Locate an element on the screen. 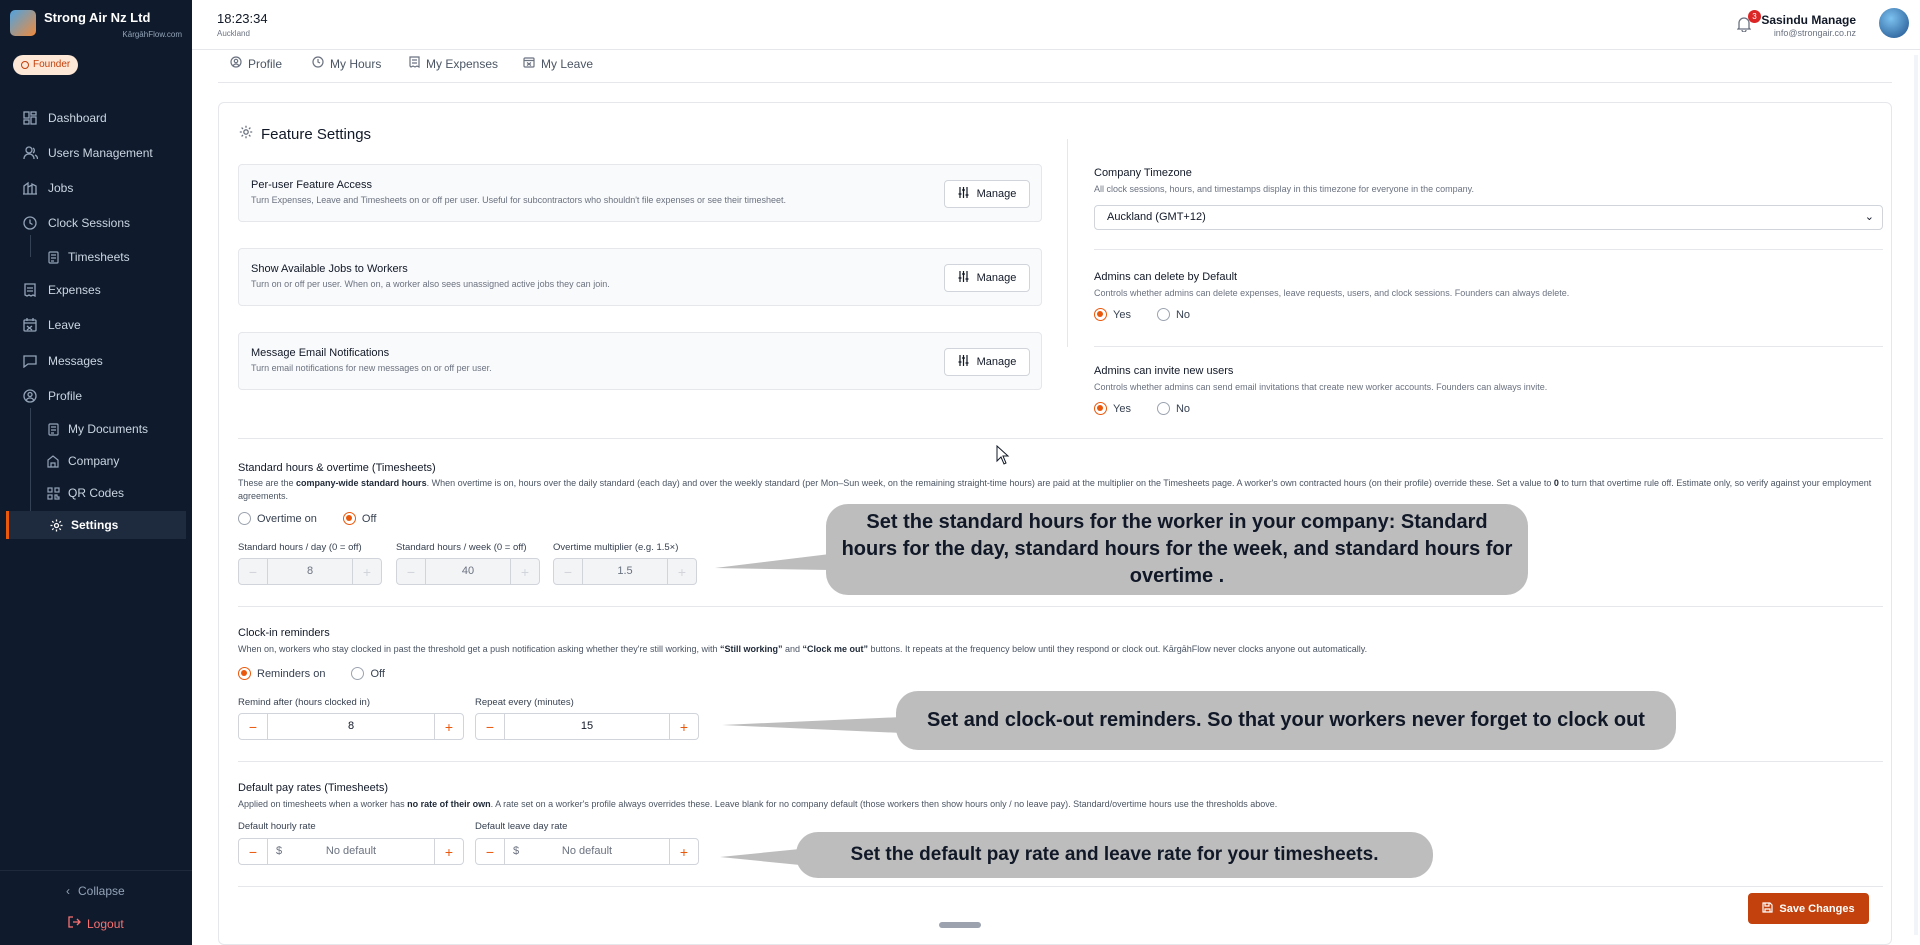  timezone-value: Auckland (GMT+12) is located at coordinates (1156, 217).